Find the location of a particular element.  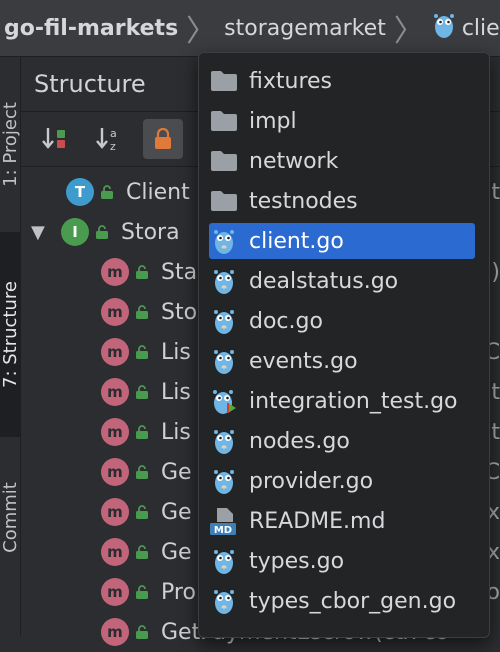

file-list-item-label: types.go is located at coordinates (297, 561).